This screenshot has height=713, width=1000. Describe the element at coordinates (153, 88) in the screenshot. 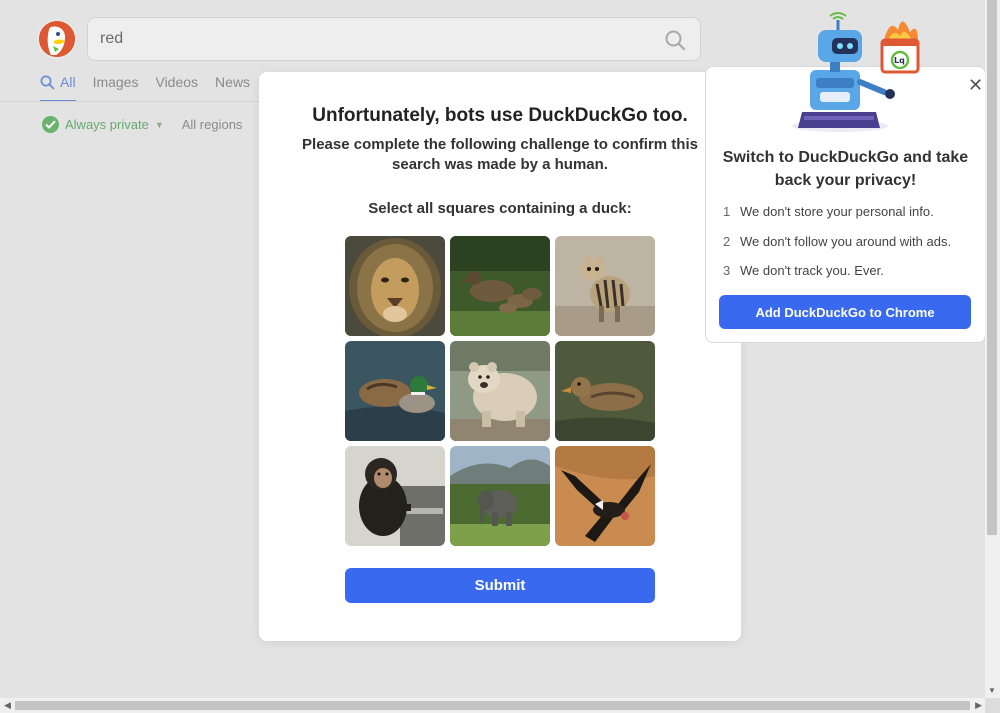

I see `search-tabs: All Images Videos News` at that location.